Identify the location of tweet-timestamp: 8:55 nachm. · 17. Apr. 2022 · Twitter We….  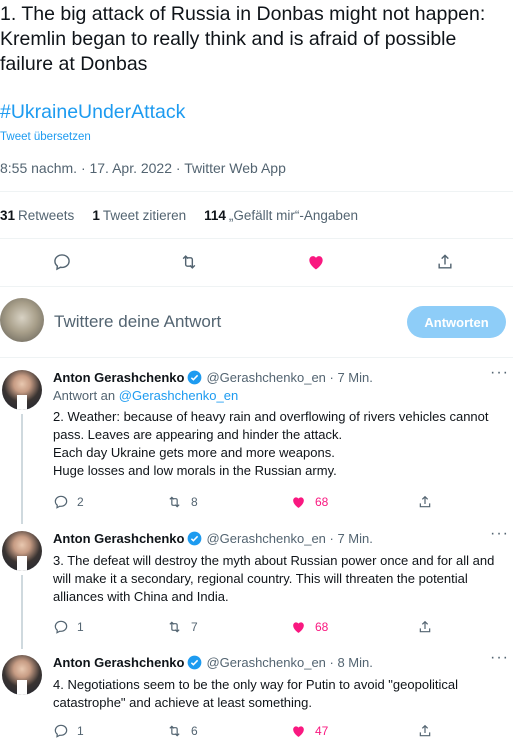
(143, 168).